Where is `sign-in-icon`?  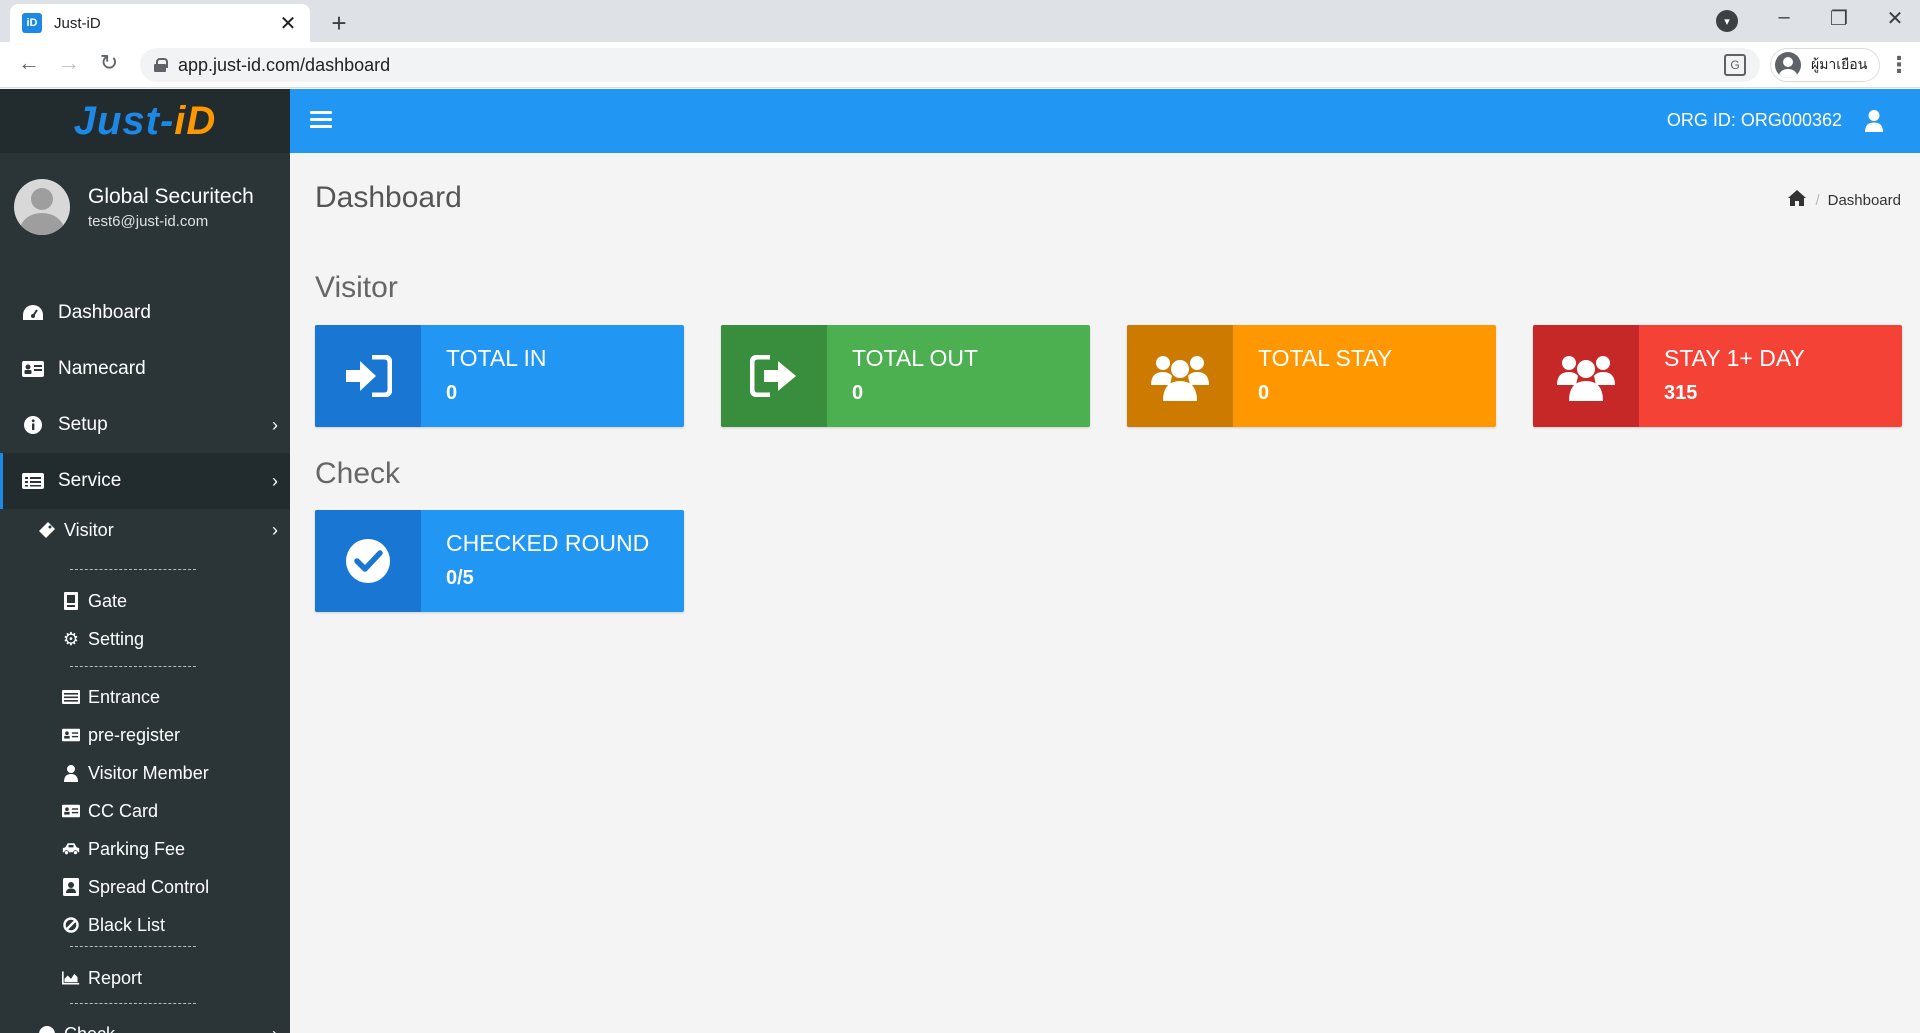
sign-in-icon is located at coordinates (368, 376).